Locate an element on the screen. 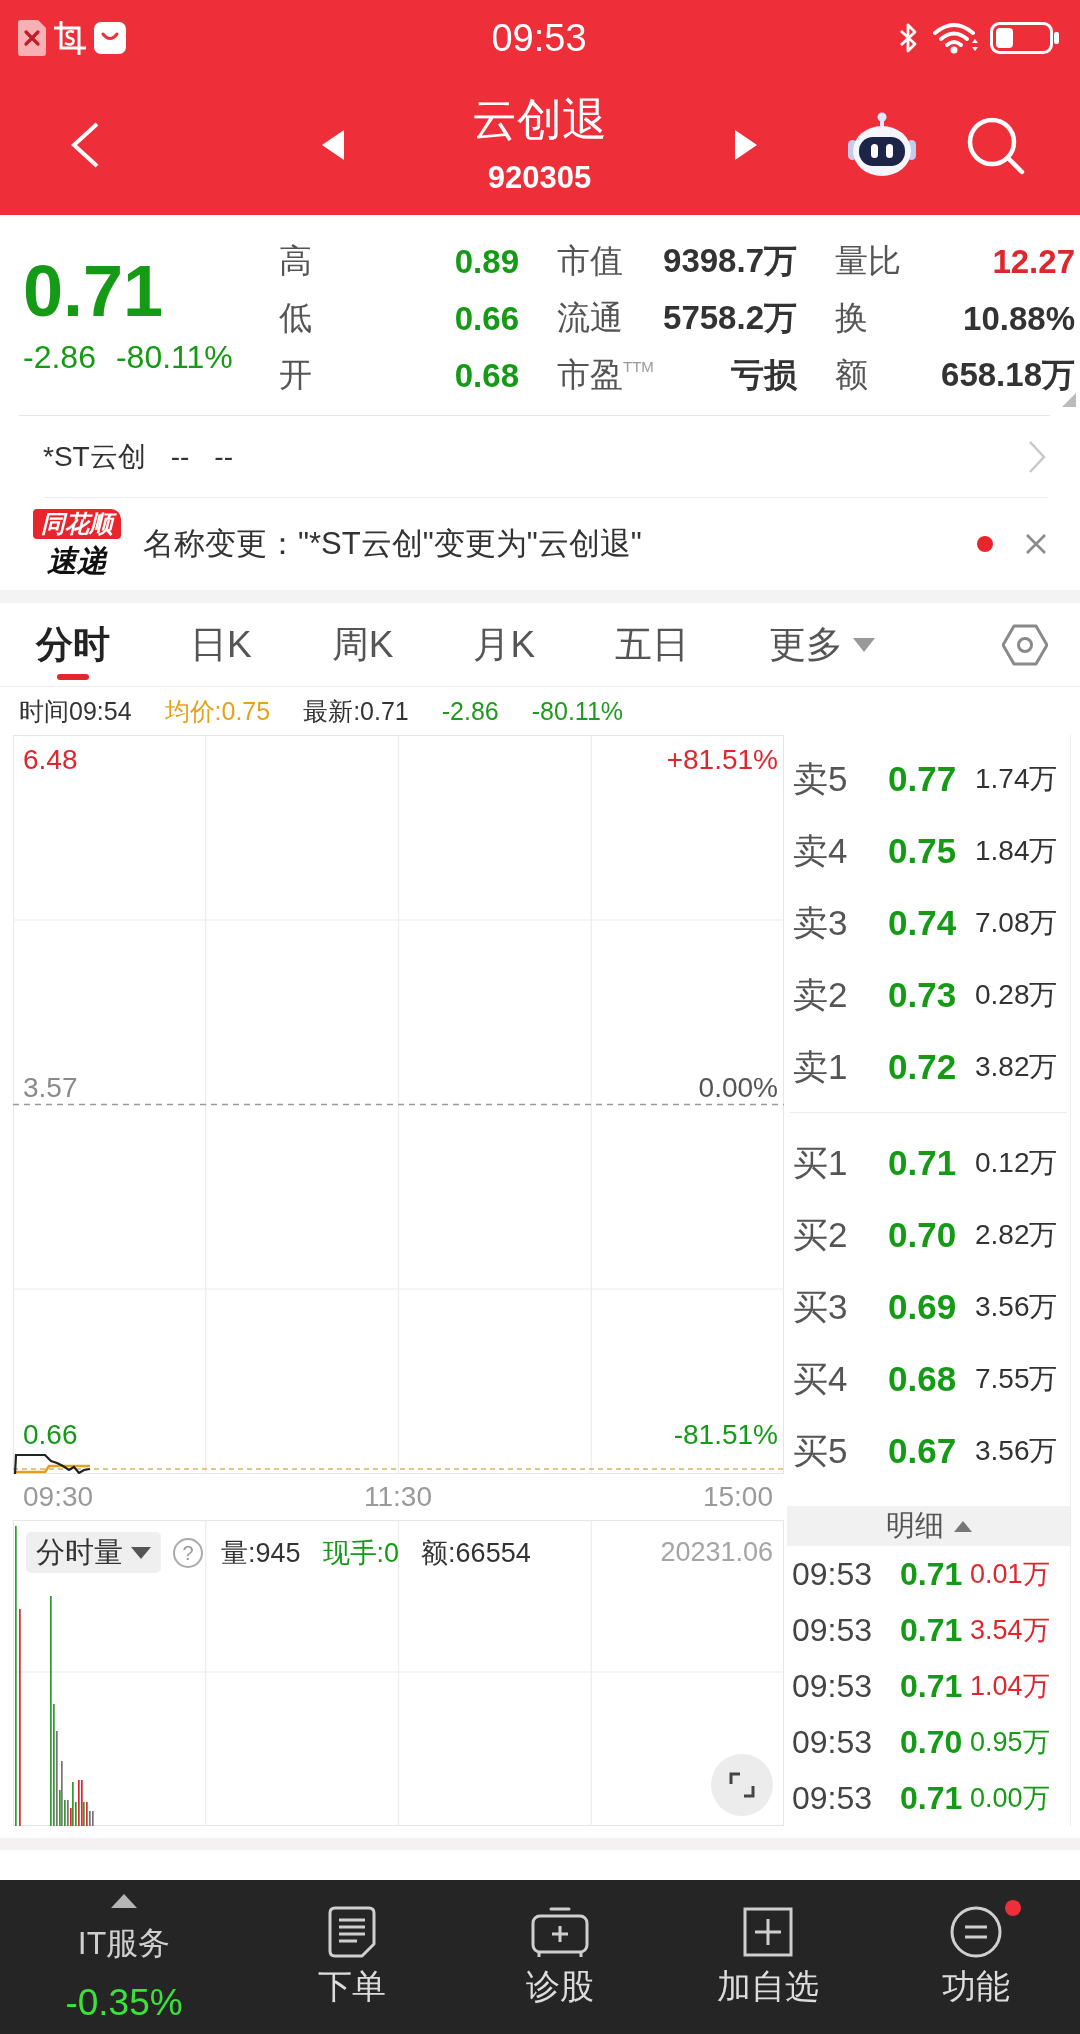 This screenshot has height=2034, width=1080. smile-tile-icon is located at coordinates (110, 37).